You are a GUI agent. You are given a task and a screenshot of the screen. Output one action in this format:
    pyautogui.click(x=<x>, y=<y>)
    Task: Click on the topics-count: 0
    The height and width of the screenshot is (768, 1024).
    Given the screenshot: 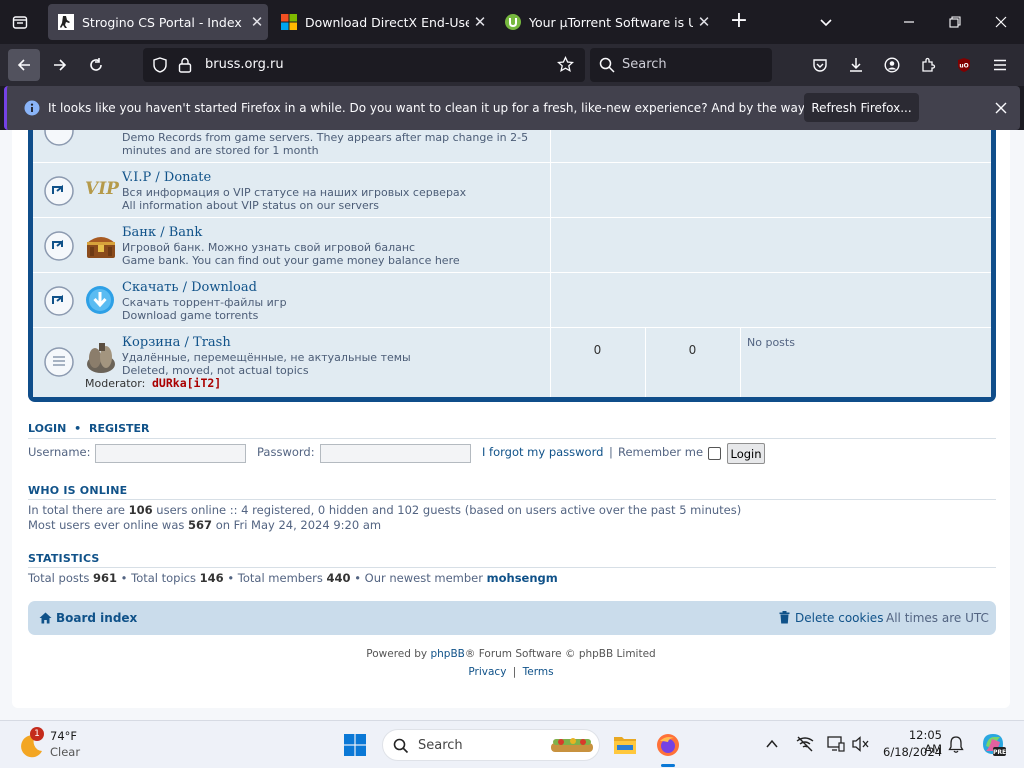 What is the action you would take?
    pyautogui.click(x=597, y=350)
    